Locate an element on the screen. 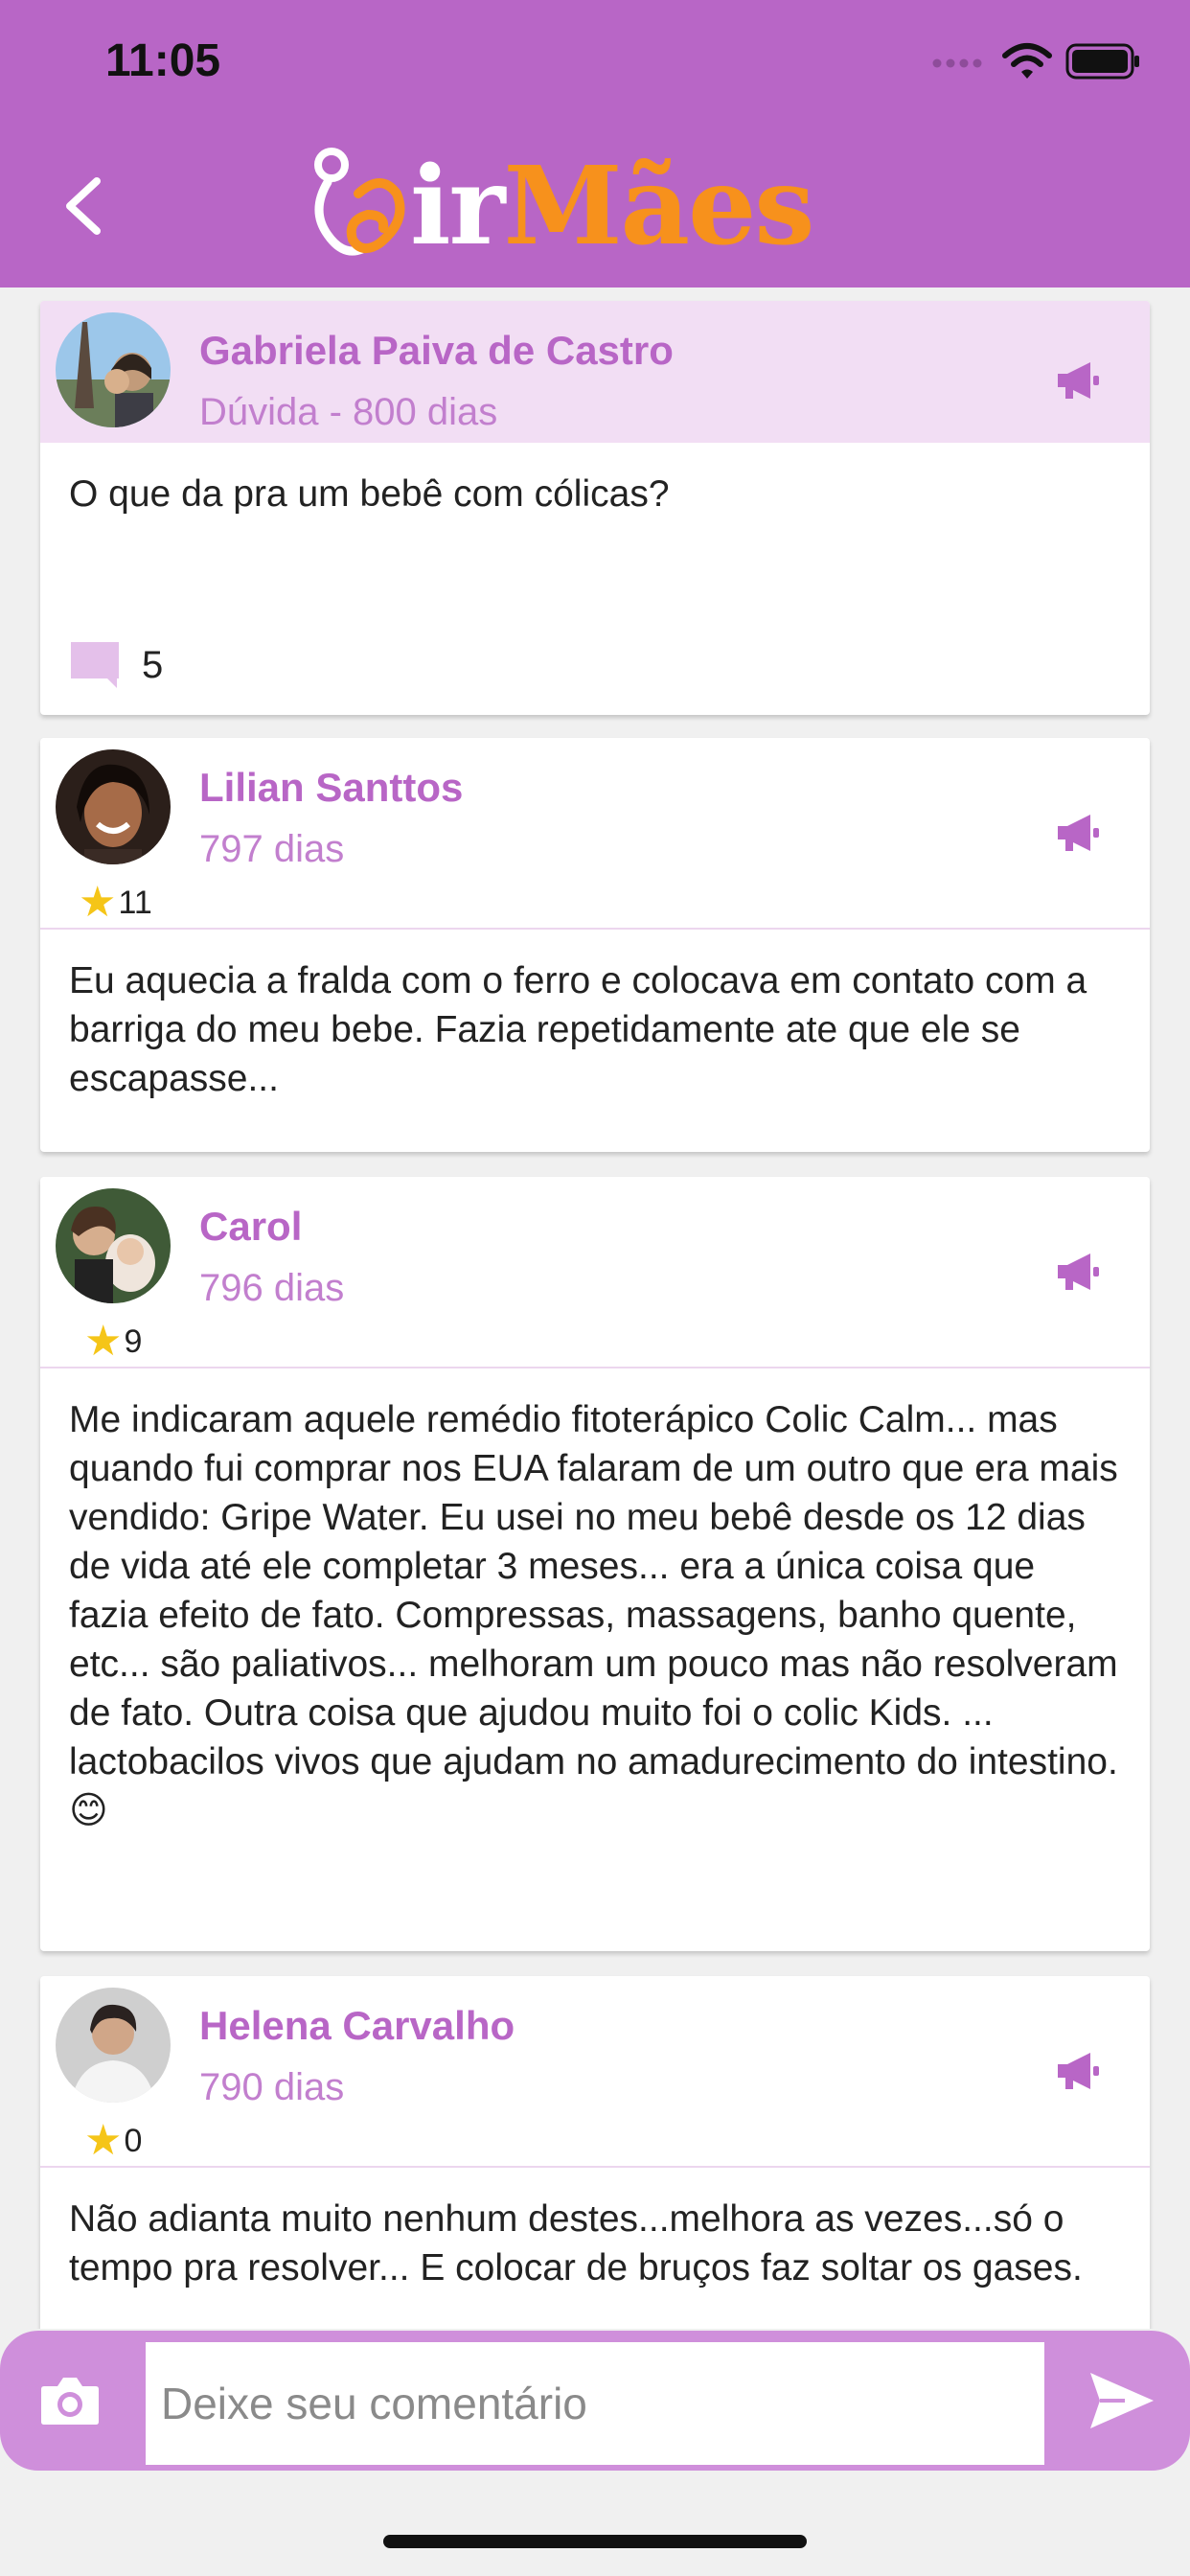 The height and width of the screenshot is (2576, 1190). logo-text-maes: Mães is located at coordinates (659, 206).